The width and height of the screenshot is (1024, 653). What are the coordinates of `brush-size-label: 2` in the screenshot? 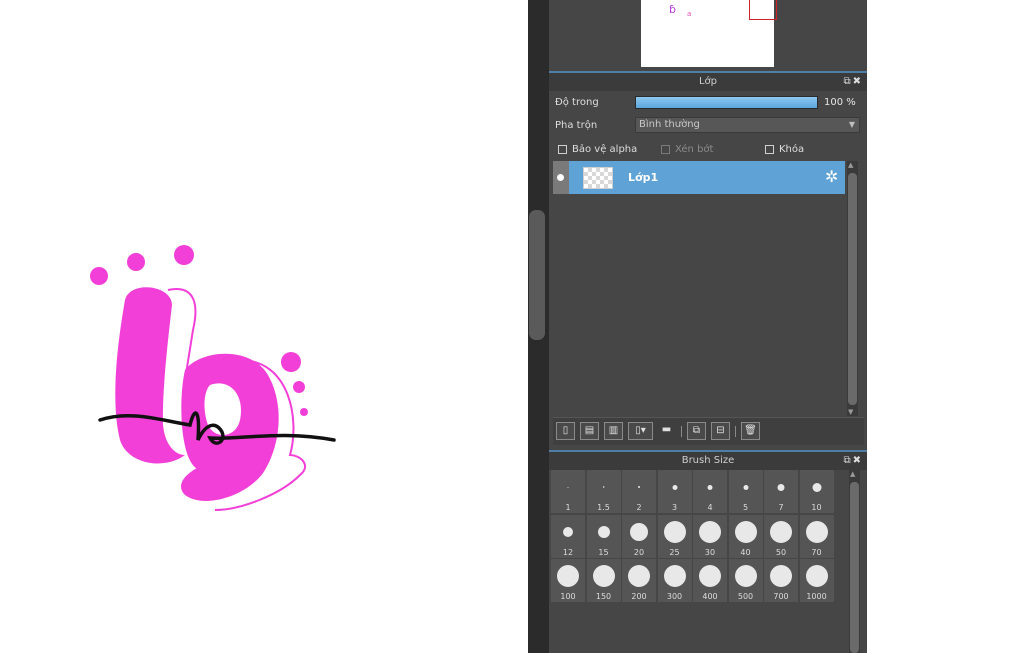 It's located at (639, 507).